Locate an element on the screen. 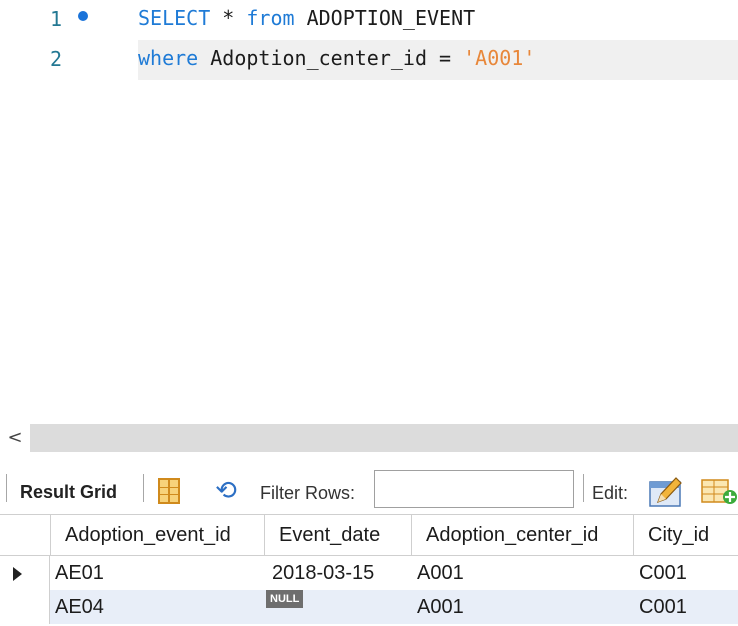 This screenshot has width=738, height=626. horizontal-scrollbar: < is located at coordinates (369, 438).